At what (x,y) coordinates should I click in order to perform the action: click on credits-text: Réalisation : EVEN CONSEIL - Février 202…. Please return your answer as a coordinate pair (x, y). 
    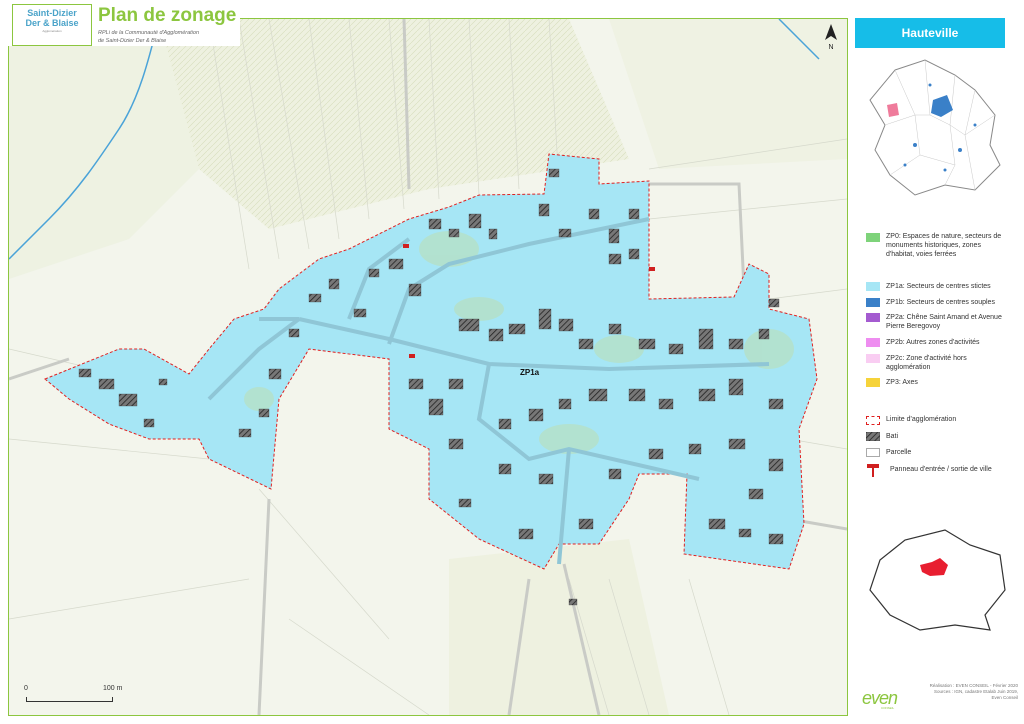
    Looking at the image, I should click on (959, 692).